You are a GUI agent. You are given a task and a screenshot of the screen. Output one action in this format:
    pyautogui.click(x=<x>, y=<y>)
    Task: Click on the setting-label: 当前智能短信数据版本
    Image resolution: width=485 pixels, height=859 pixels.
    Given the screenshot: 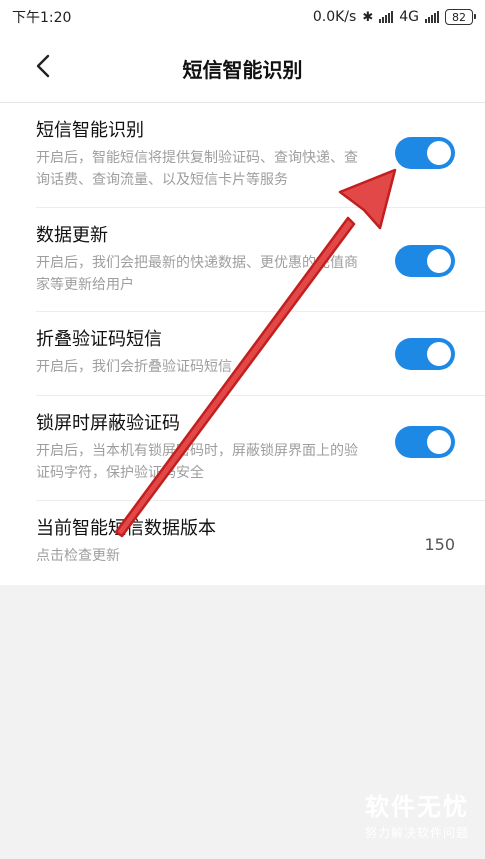 What is the action you would take?
    pyautogui.click(x=126, y=528)
    